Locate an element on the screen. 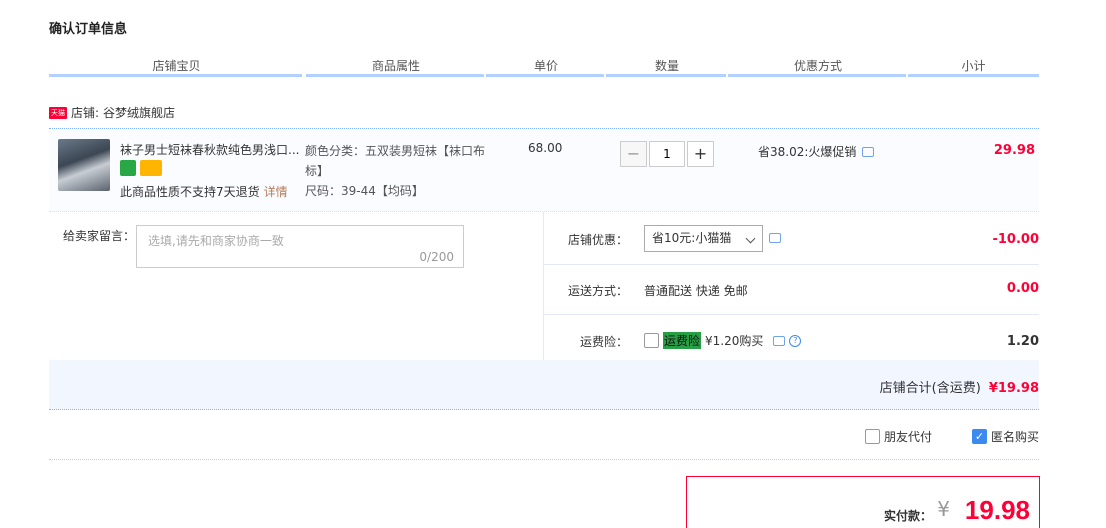 This screenshot has height=528, width=1106. unit-price: 68.00 is located at coordinates (545, 148).